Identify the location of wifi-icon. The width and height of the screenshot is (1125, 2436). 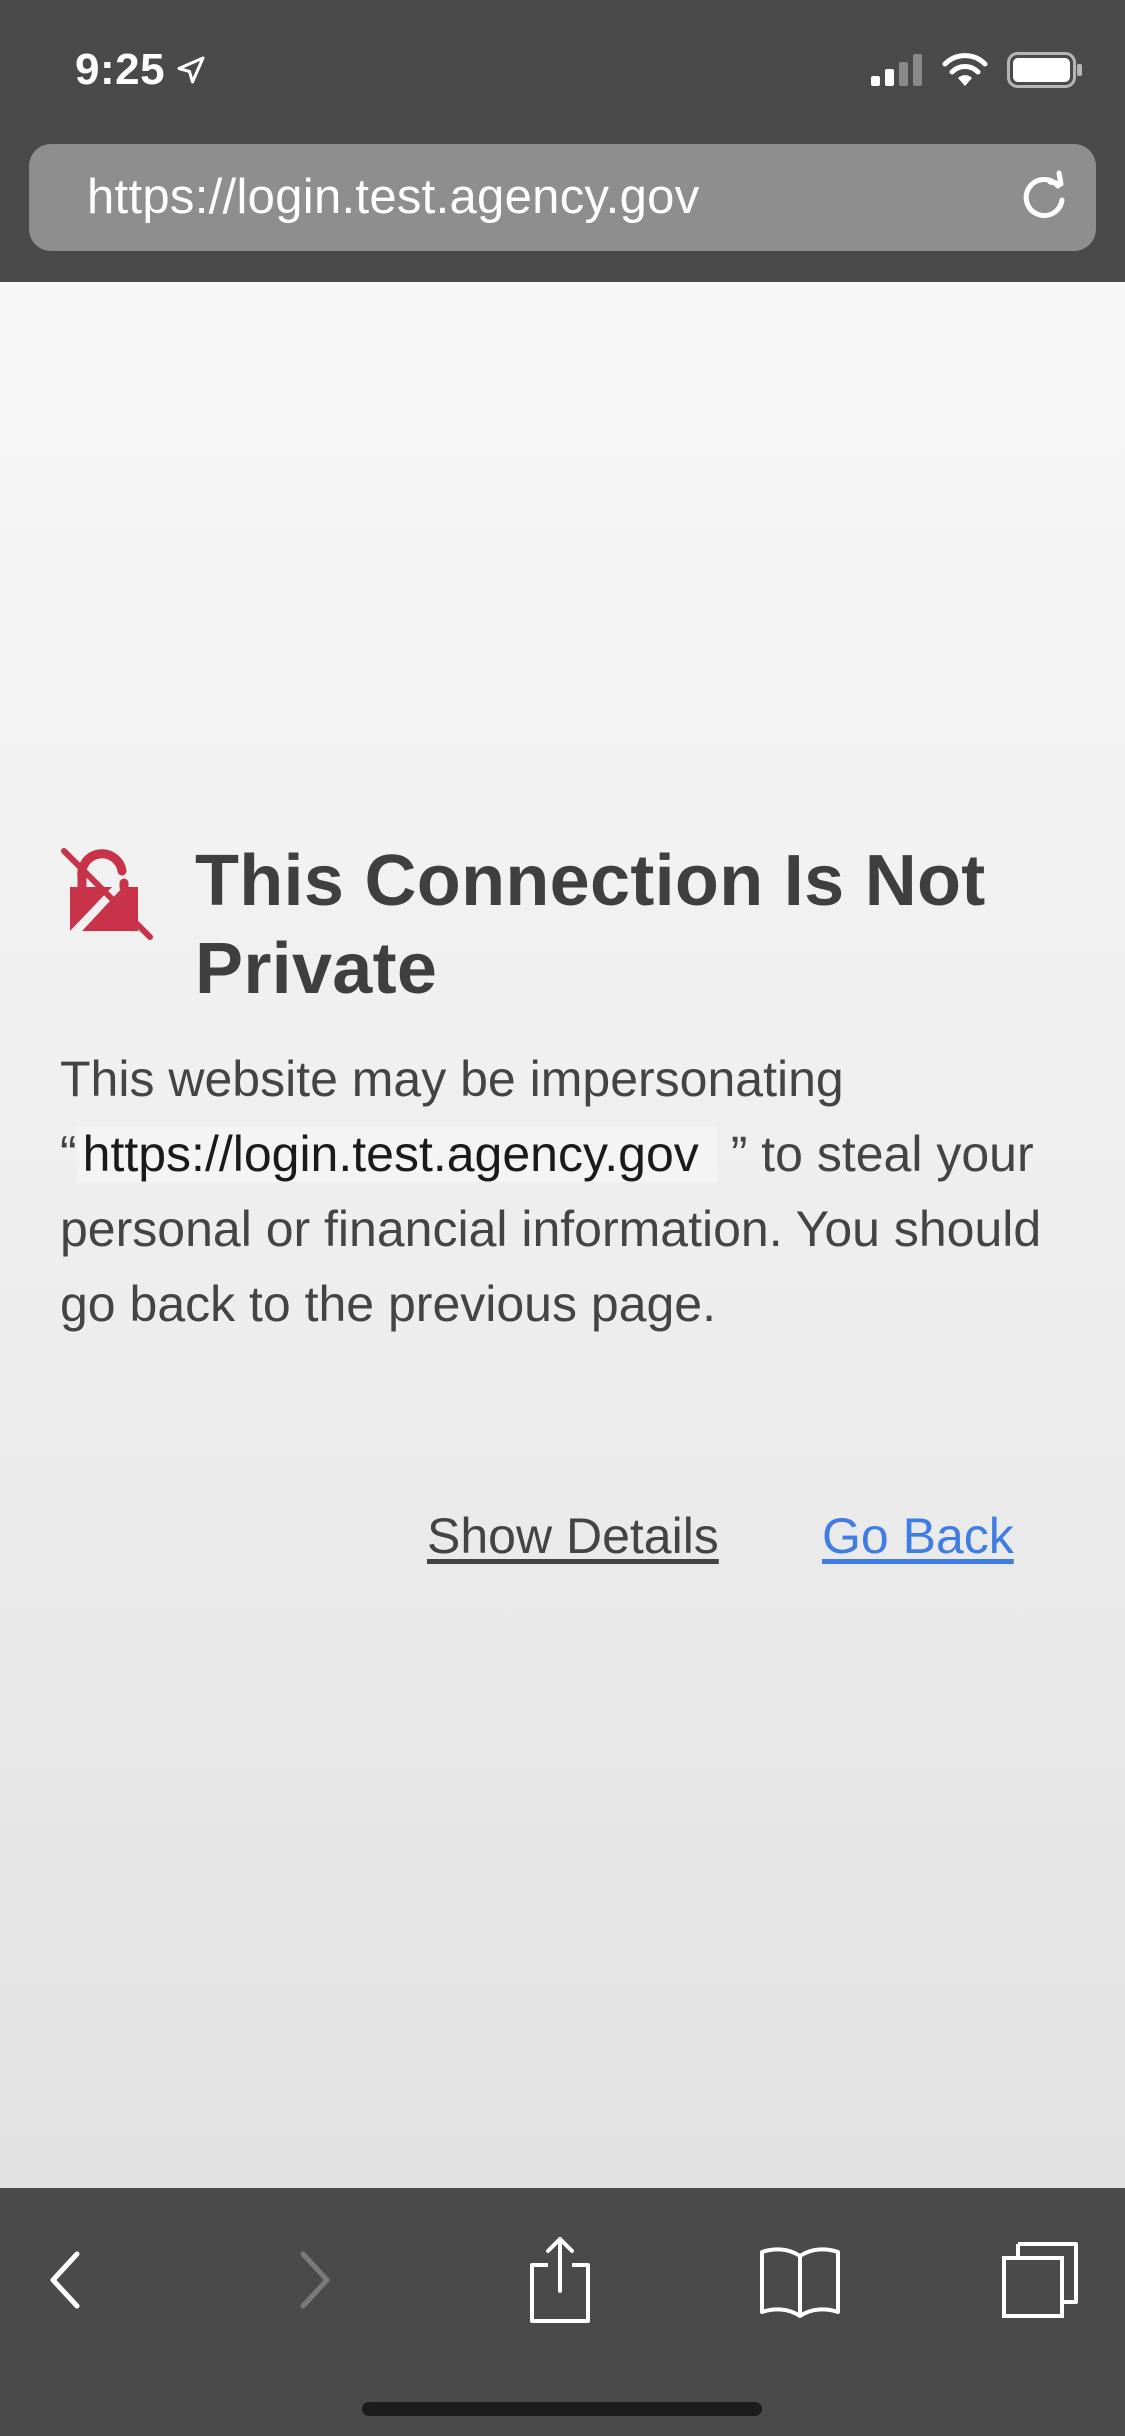
(965, 69).